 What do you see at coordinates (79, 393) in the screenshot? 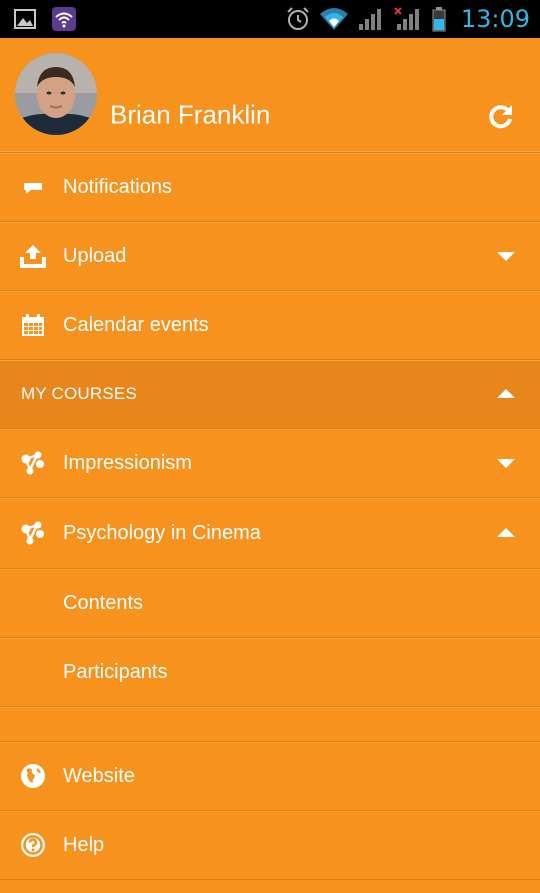
I see `section-title: MY COURSES` at bounding box center [79, 393].